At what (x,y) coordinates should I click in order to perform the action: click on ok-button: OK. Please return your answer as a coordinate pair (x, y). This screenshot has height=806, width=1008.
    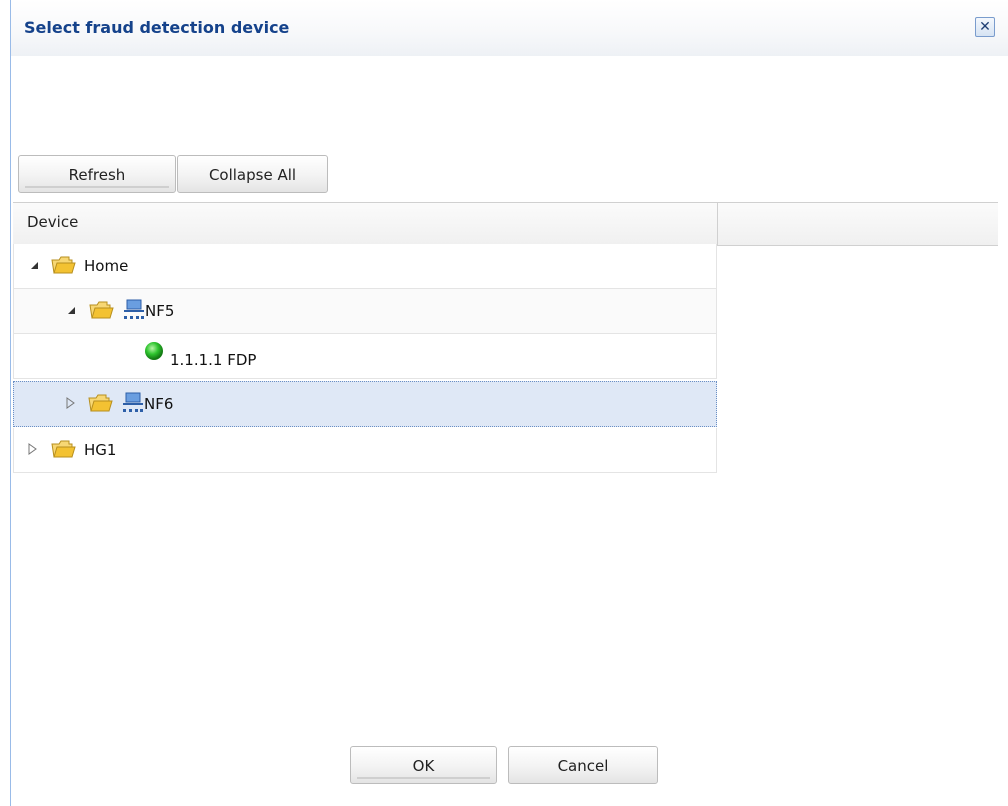
    Looking at the image, I should click on (423, 765).